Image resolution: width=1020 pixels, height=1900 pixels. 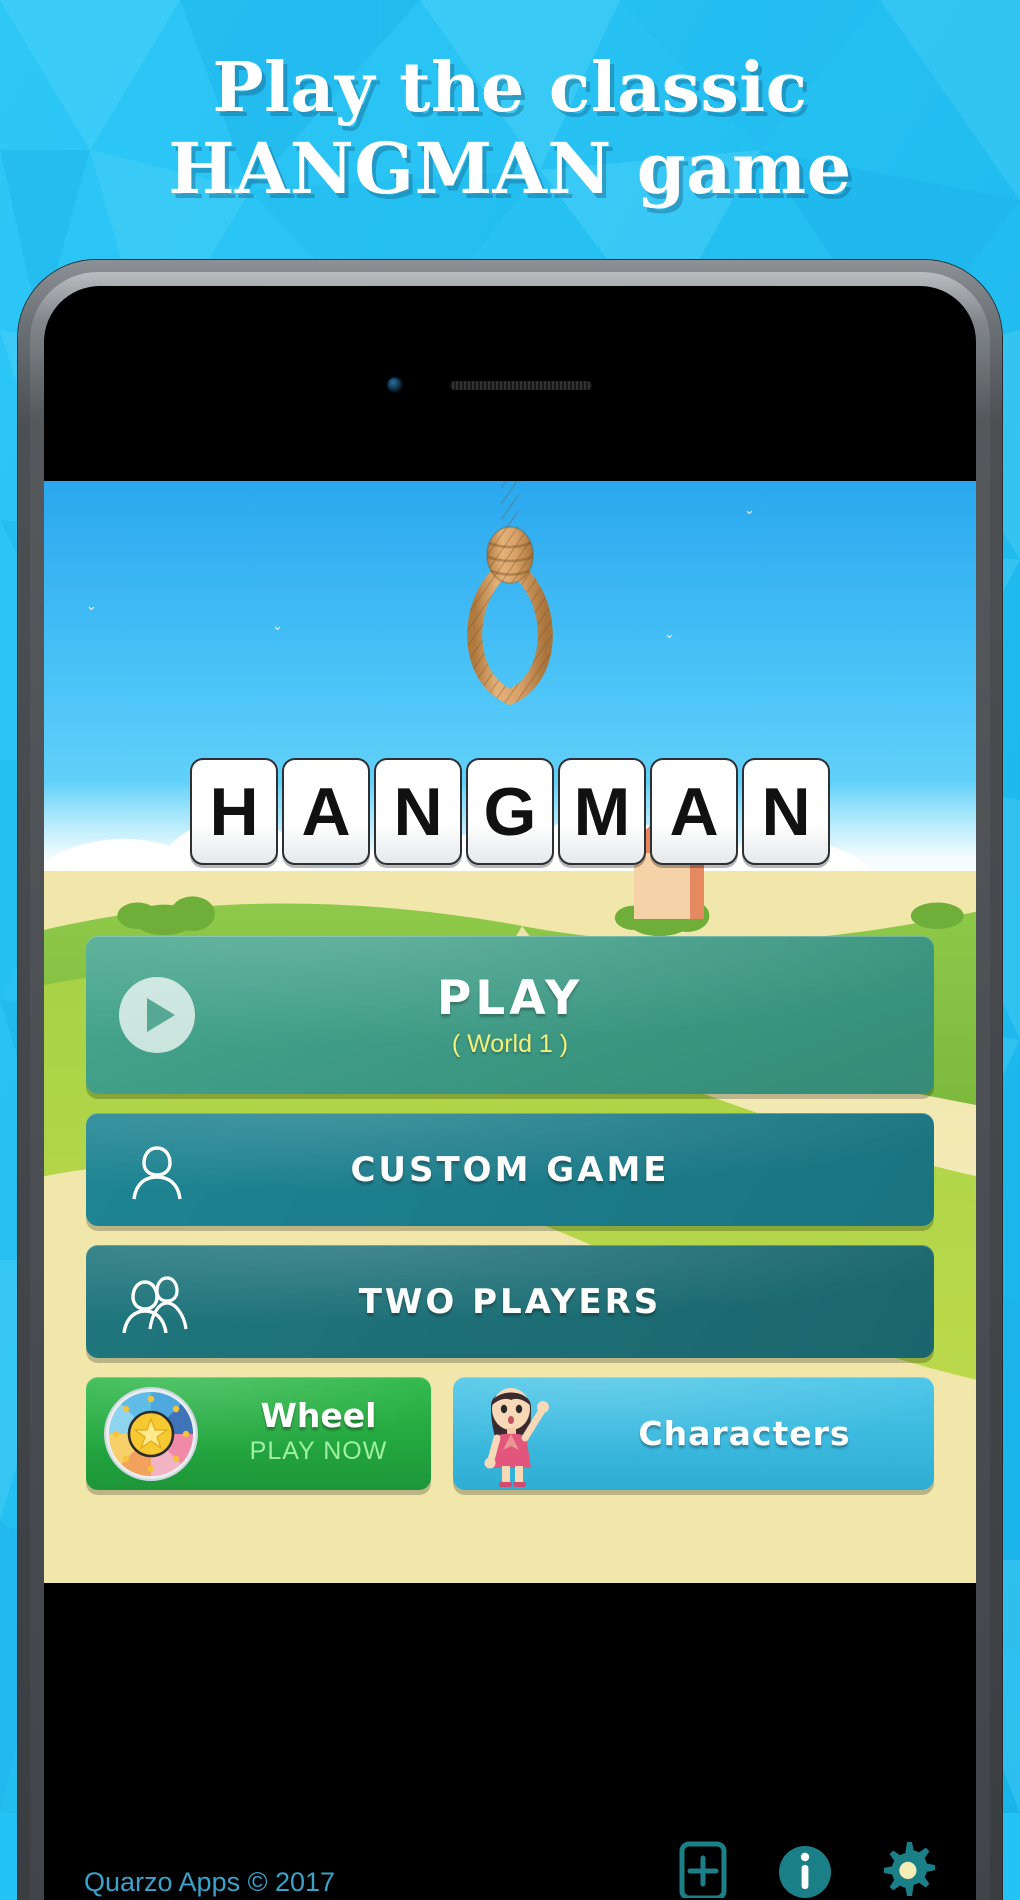 I want to click on letter-tile: G, so click(x=510, y=811).